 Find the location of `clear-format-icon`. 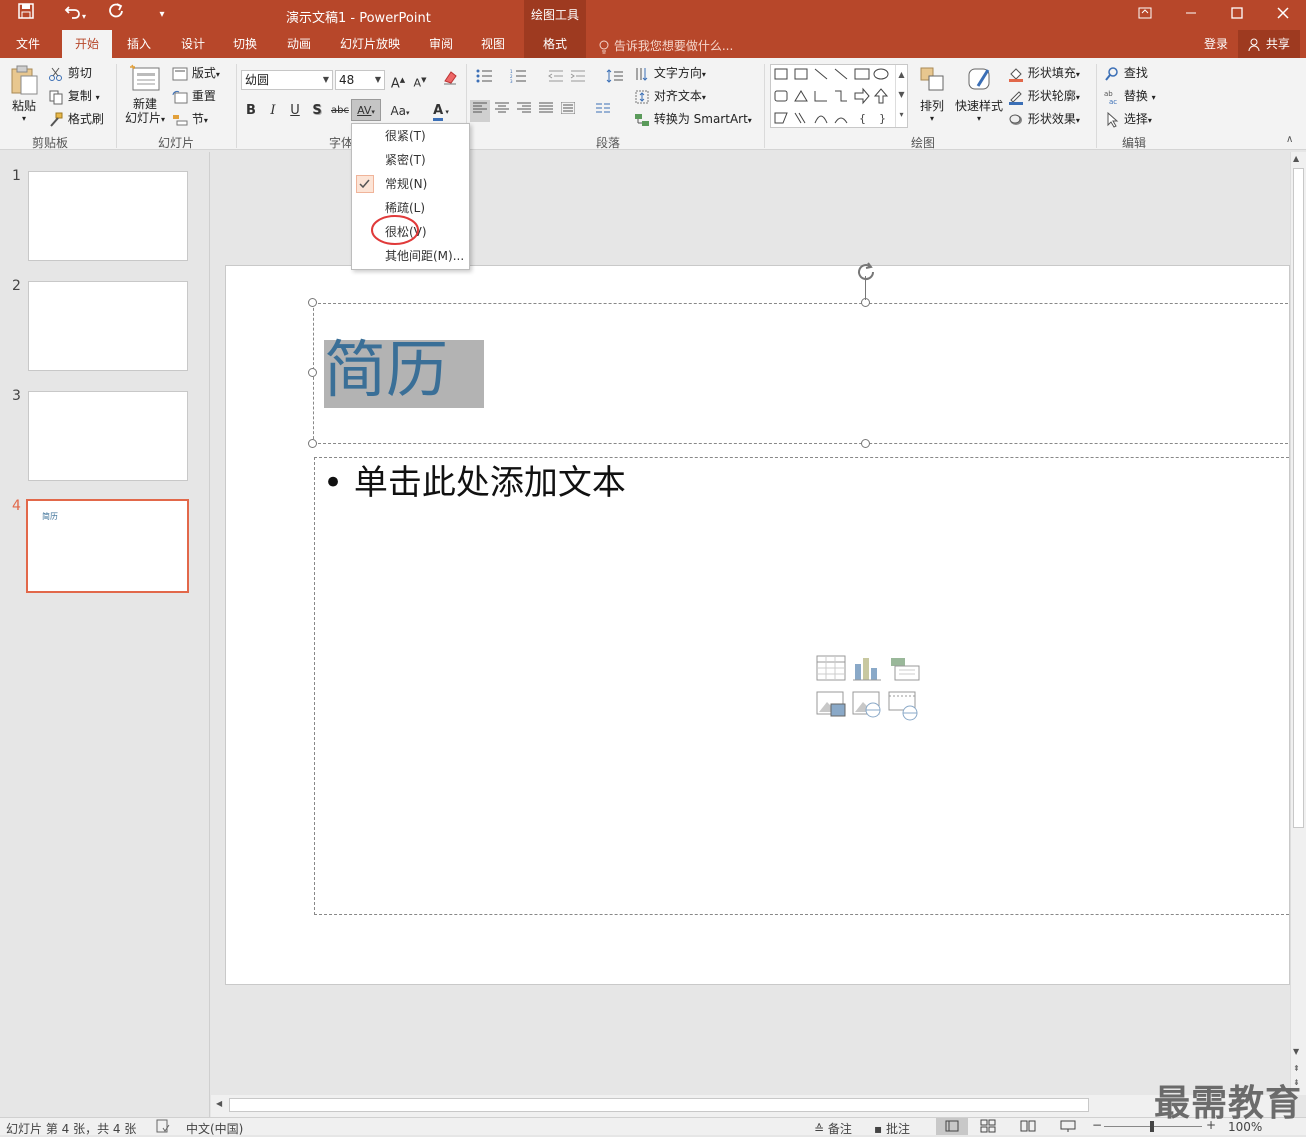

clear-format-icon is located at coordinates (450, 80).